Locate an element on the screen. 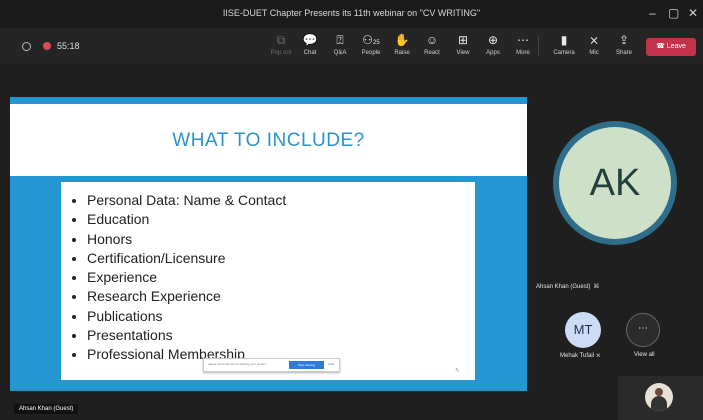  participant-name-mt: Mehak Tufail ⨯ is located at coordinates (580, 356).